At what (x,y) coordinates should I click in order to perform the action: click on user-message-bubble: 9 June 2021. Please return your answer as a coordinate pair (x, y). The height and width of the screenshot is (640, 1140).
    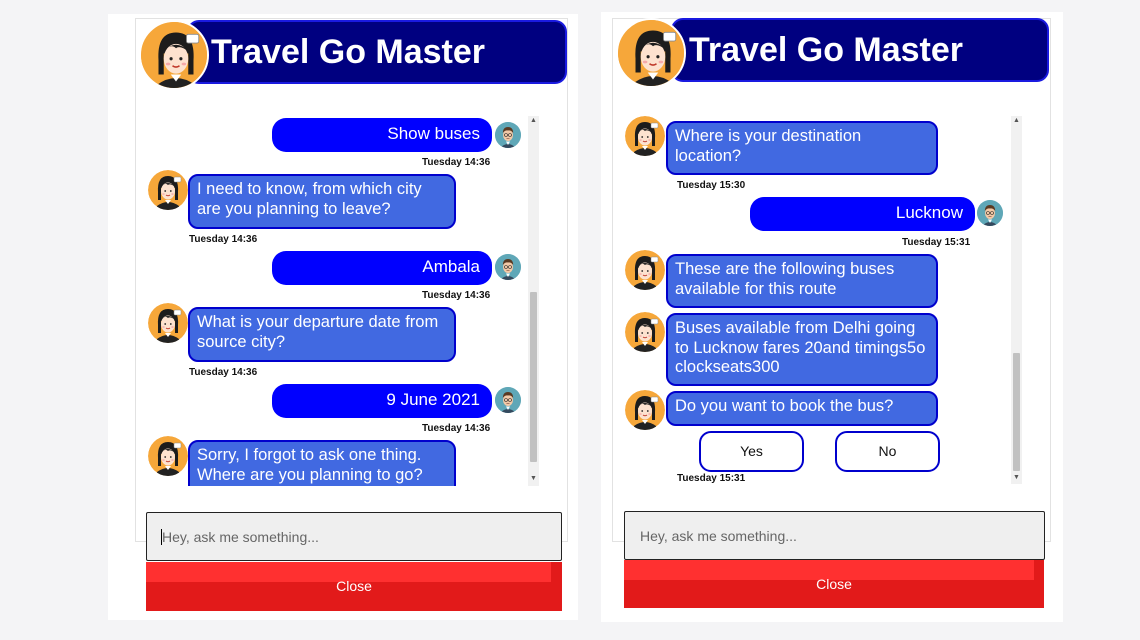
    Looking at the image, I should click on (382, 401).